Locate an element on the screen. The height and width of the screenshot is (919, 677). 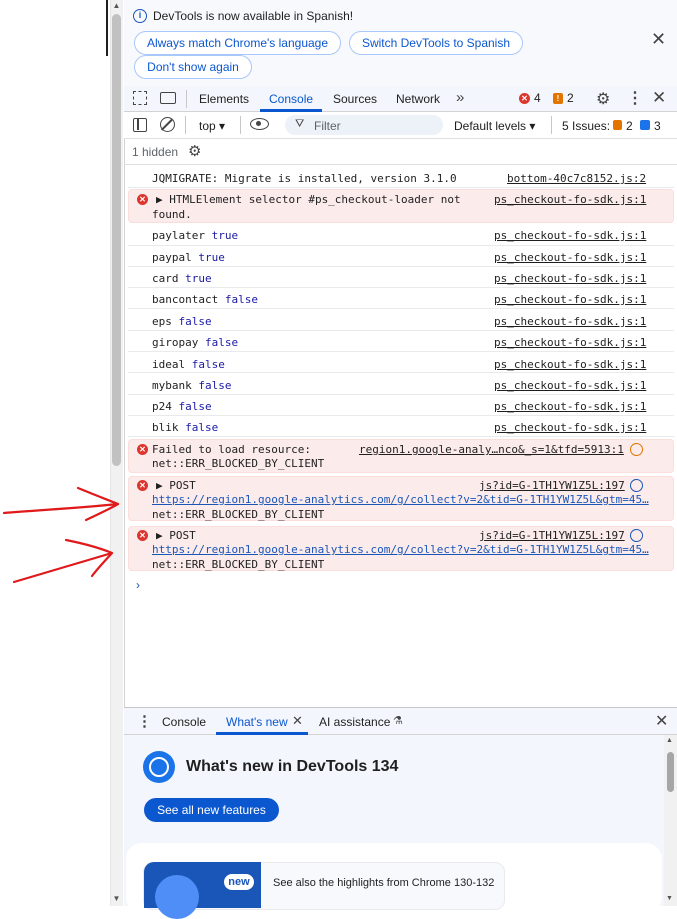
see-all-features-button: See all new features is located at coordinates (211, 810).